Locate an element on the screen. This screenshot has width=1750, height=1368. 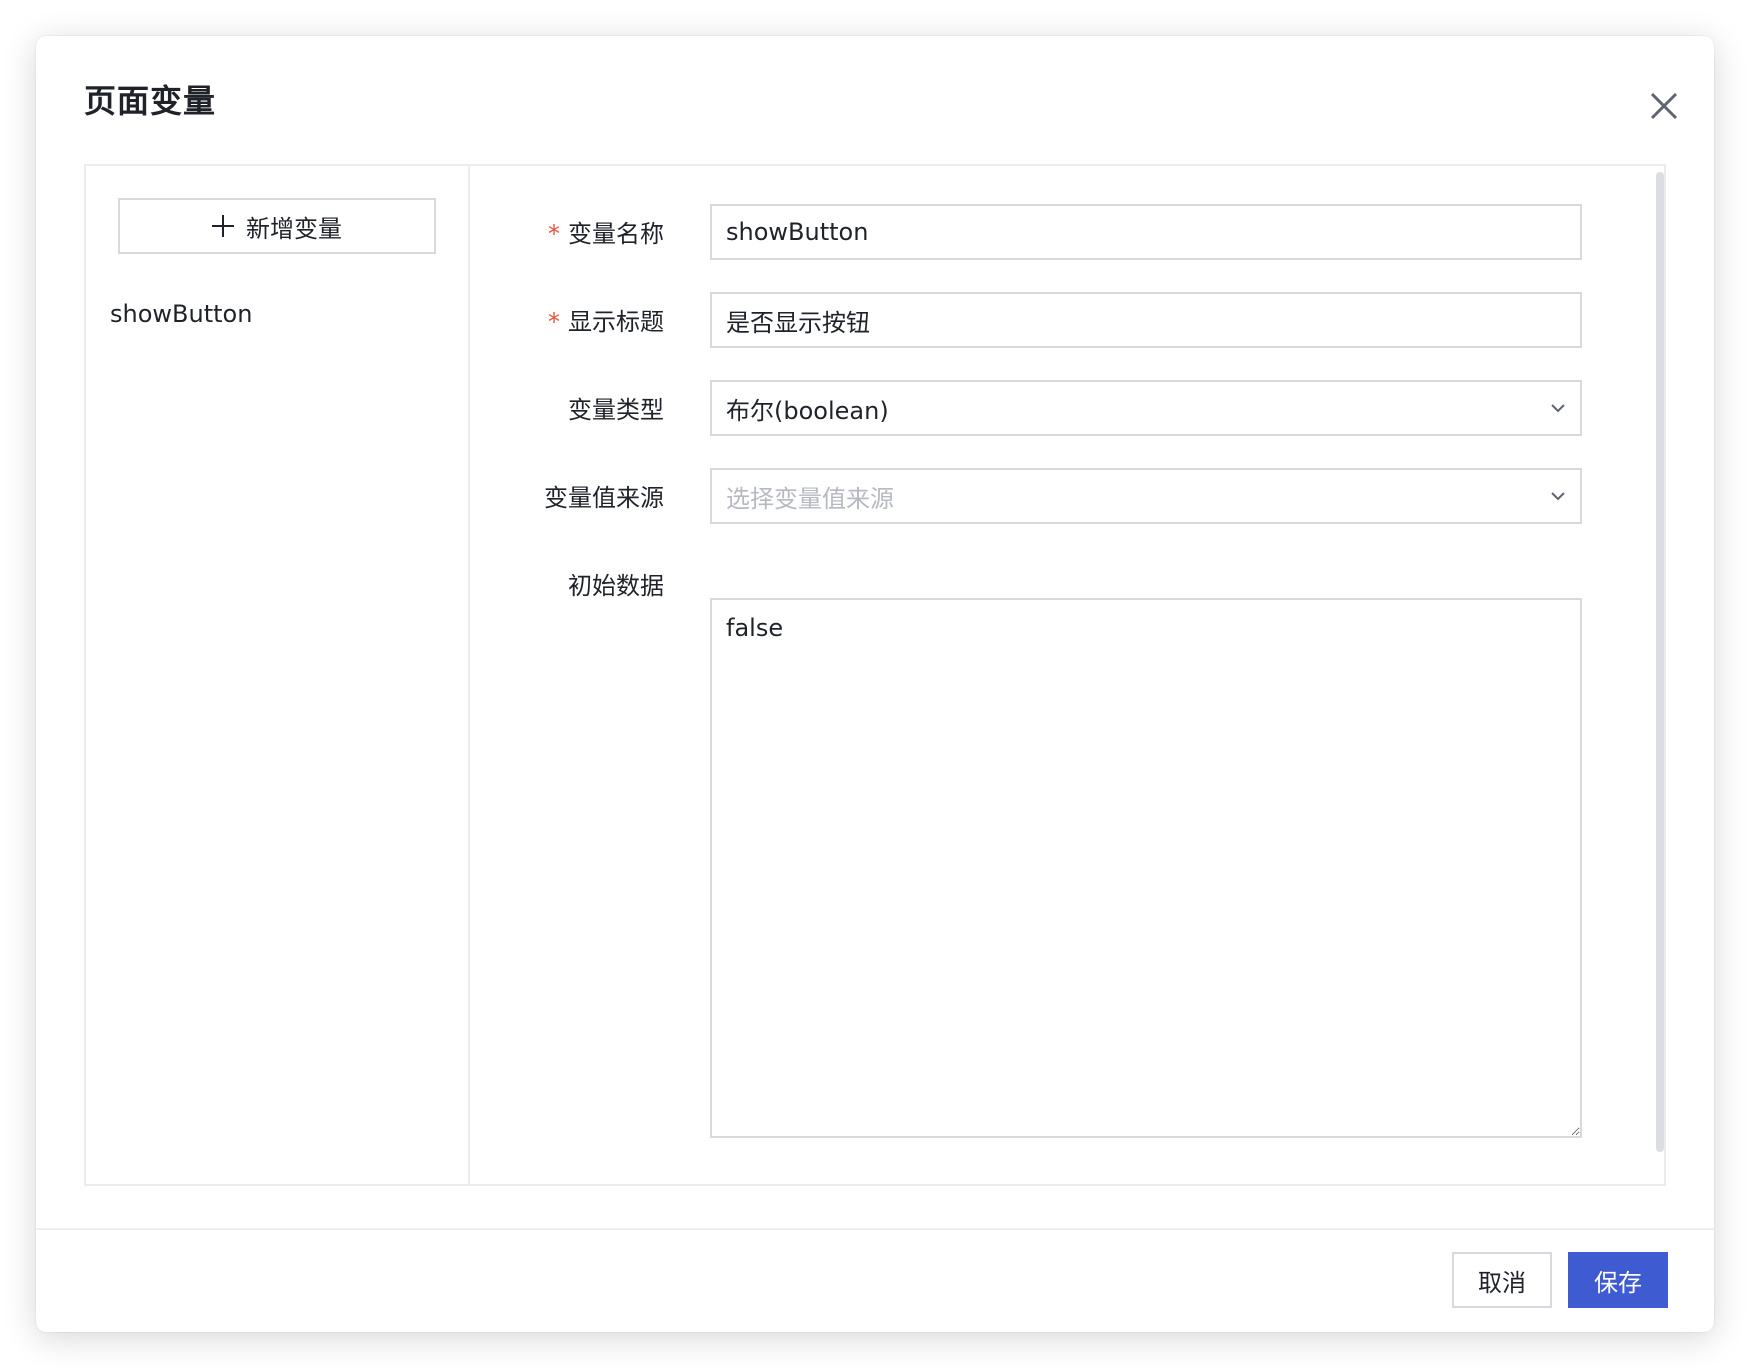
value-source-placeholder: 选择变量值来源 is located at coordinates (810, 498).